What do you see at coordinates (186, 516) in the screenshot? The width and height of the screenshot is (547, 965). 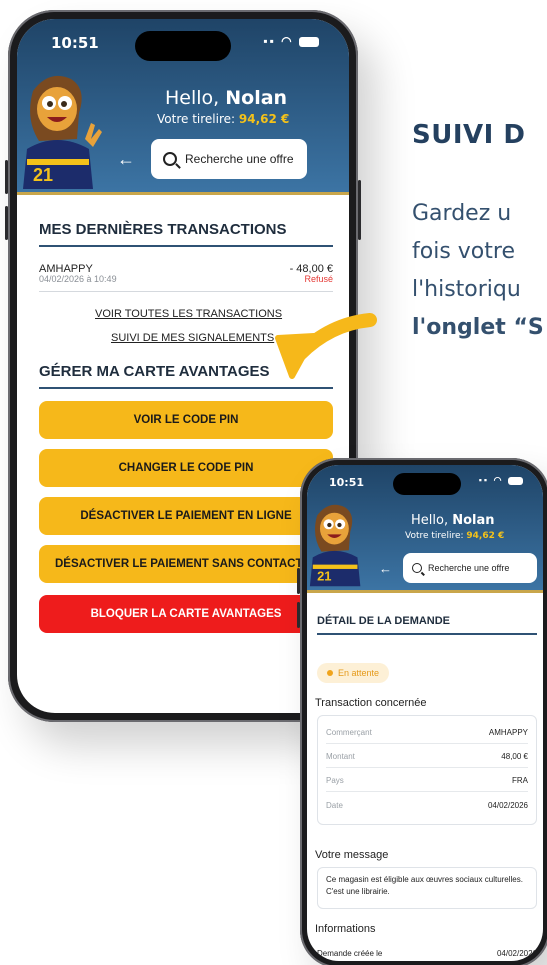 I see `disable-online-payment-button: DÉSACTIVER LE PAIEMENT EN LIGNE` at bounding box center [186, 516].